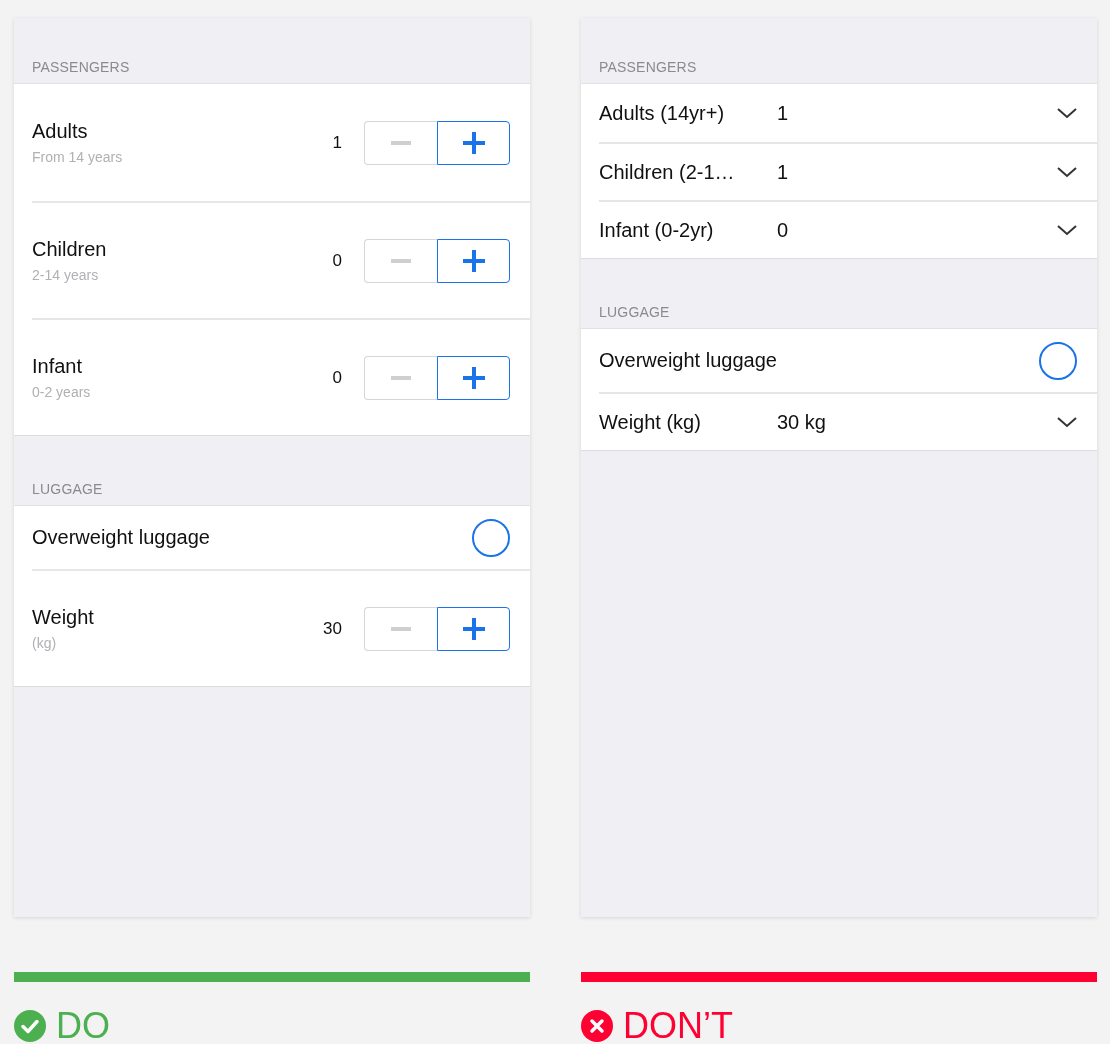 The height and width of the screenshot is (1044, 1110). What do you see at coordinates (58, 366) in the screenshot?
I see `row-label: Infant` at bounding box center [58, 366].